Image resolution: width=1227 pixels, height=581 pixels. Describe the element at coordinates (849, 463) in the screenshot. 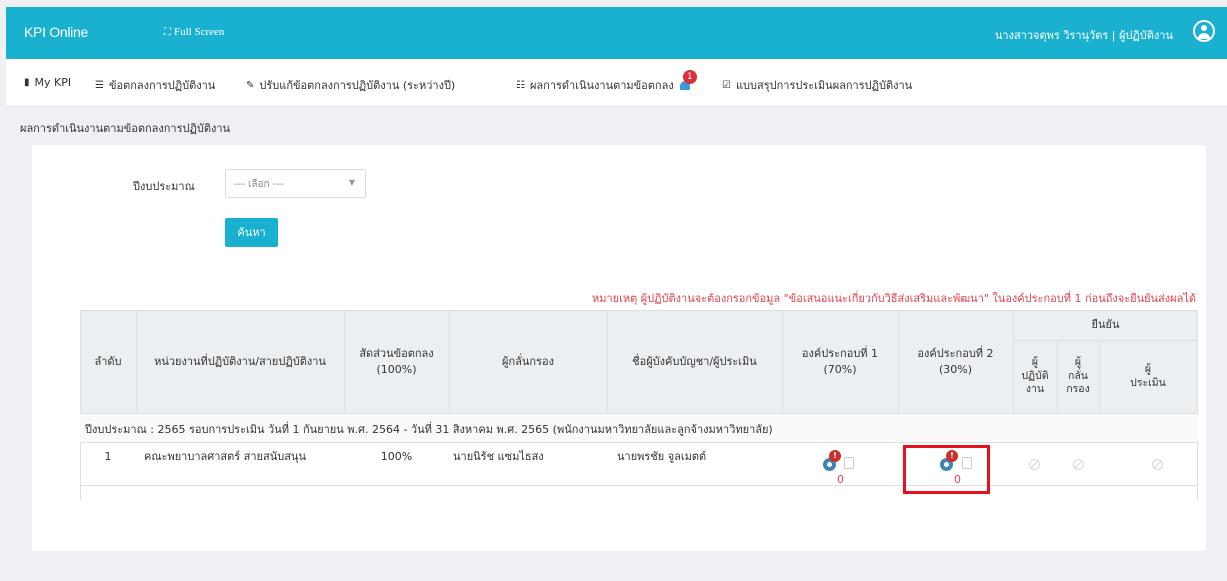

I see `file-icon` at that location.